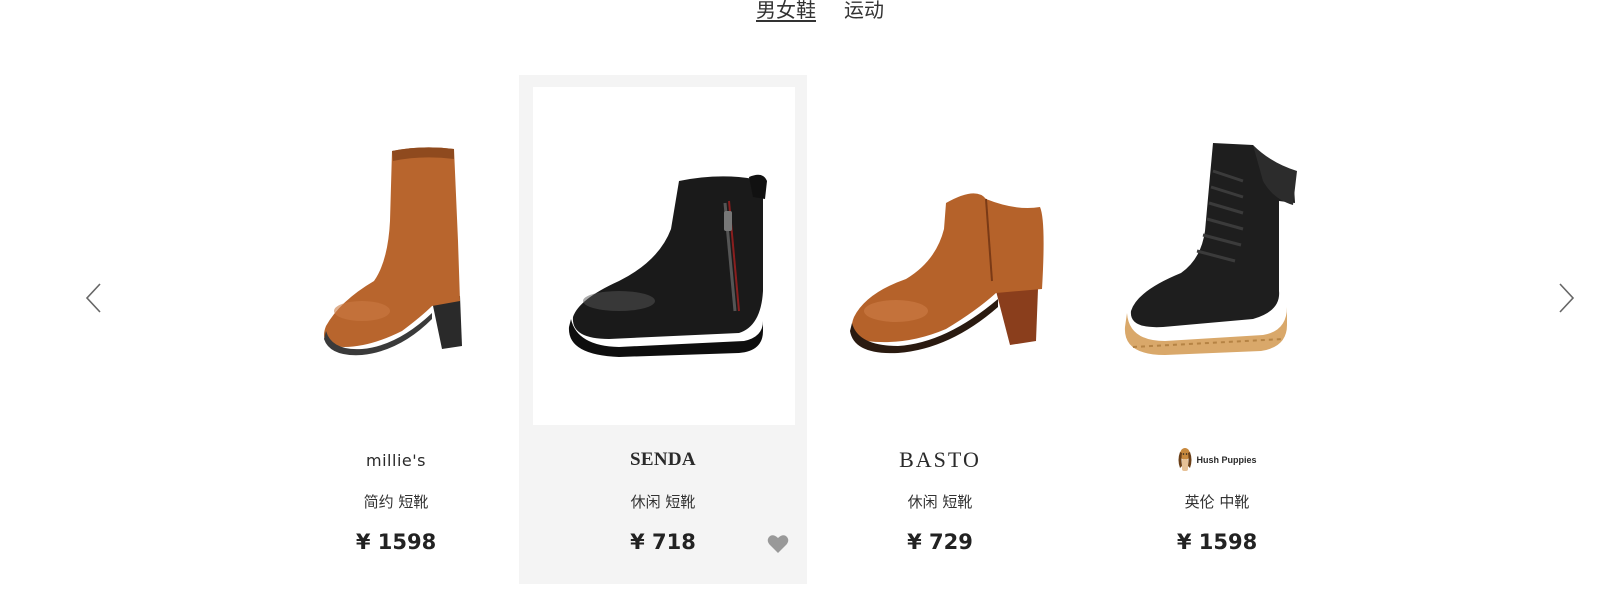 This screenshot has width=1624, height=592. I want to click on product-description: 英伦 中靴, so click(1217, 501).